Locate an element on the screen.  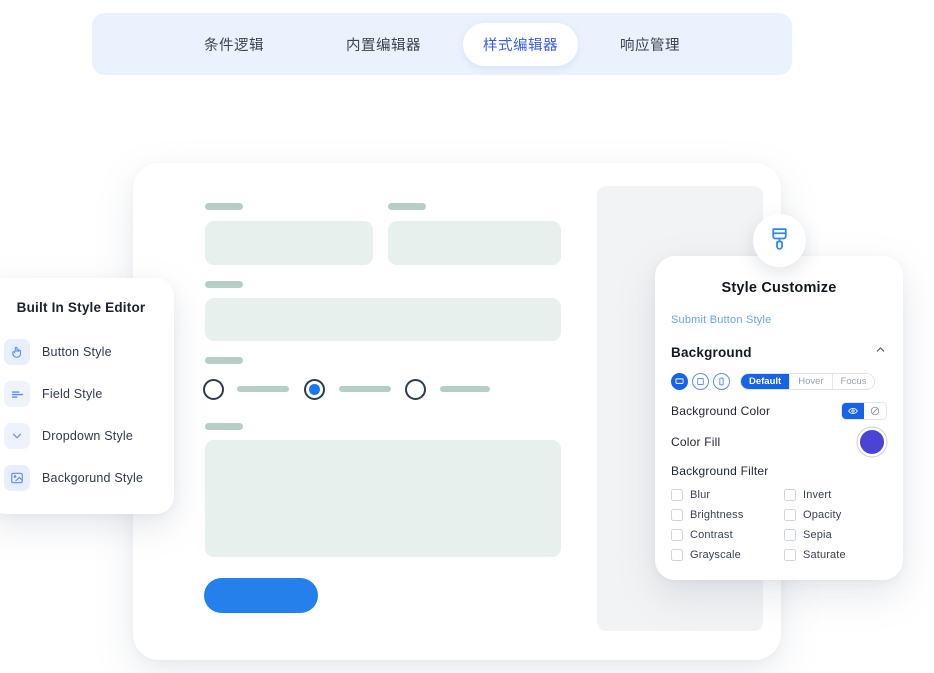
background-section-label: Background is located at coordinates (711, 352).